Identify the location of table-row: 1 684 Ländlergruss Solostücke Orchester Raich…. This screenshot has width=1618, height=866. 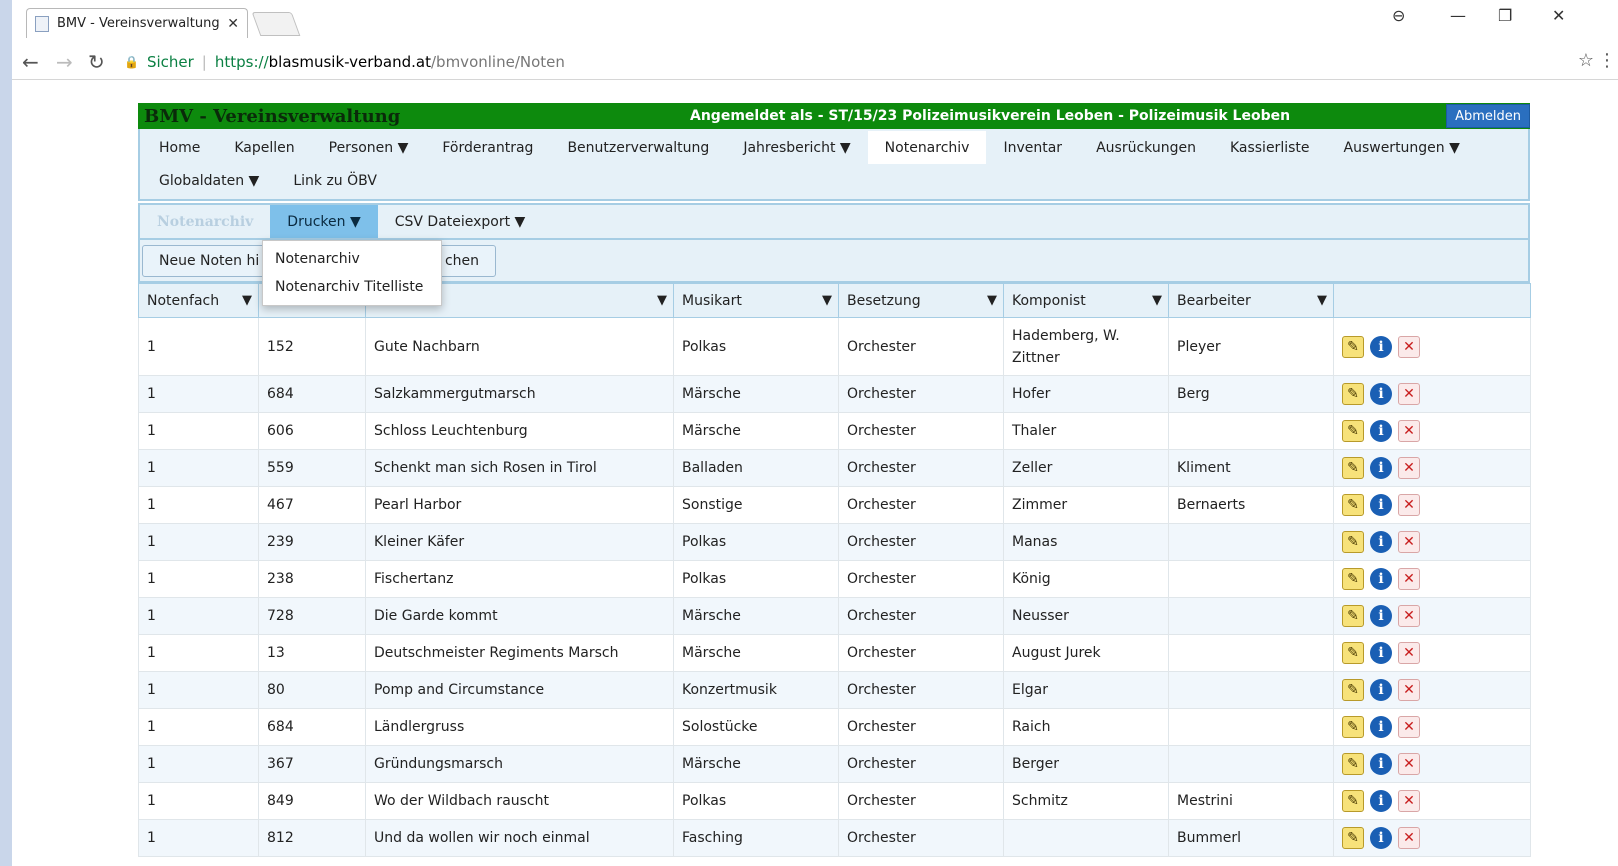
(834, 727).